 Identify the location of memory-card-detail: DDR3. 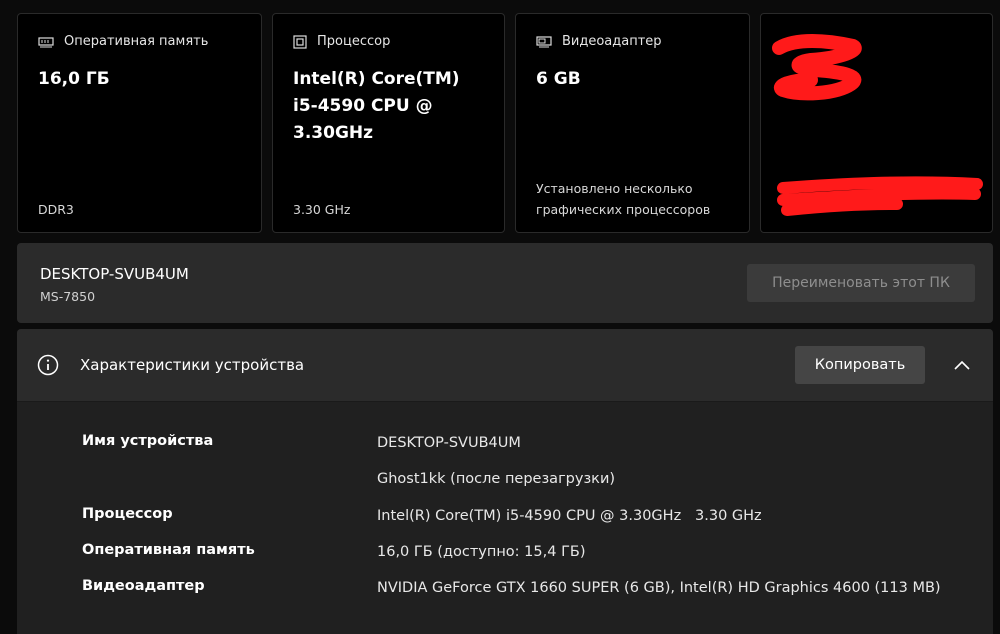
(56, 209).